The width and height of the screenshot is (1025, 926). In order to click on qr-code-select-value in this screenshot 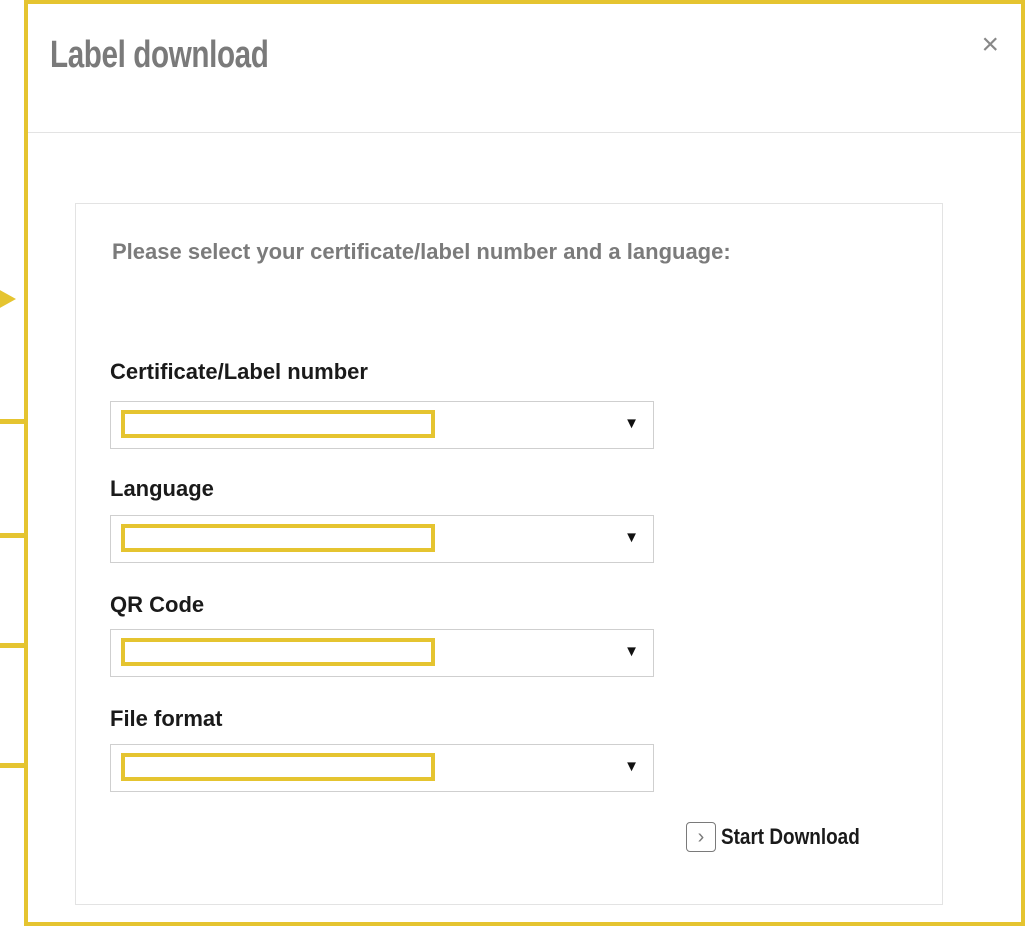, I will do `click(278, 652)`.